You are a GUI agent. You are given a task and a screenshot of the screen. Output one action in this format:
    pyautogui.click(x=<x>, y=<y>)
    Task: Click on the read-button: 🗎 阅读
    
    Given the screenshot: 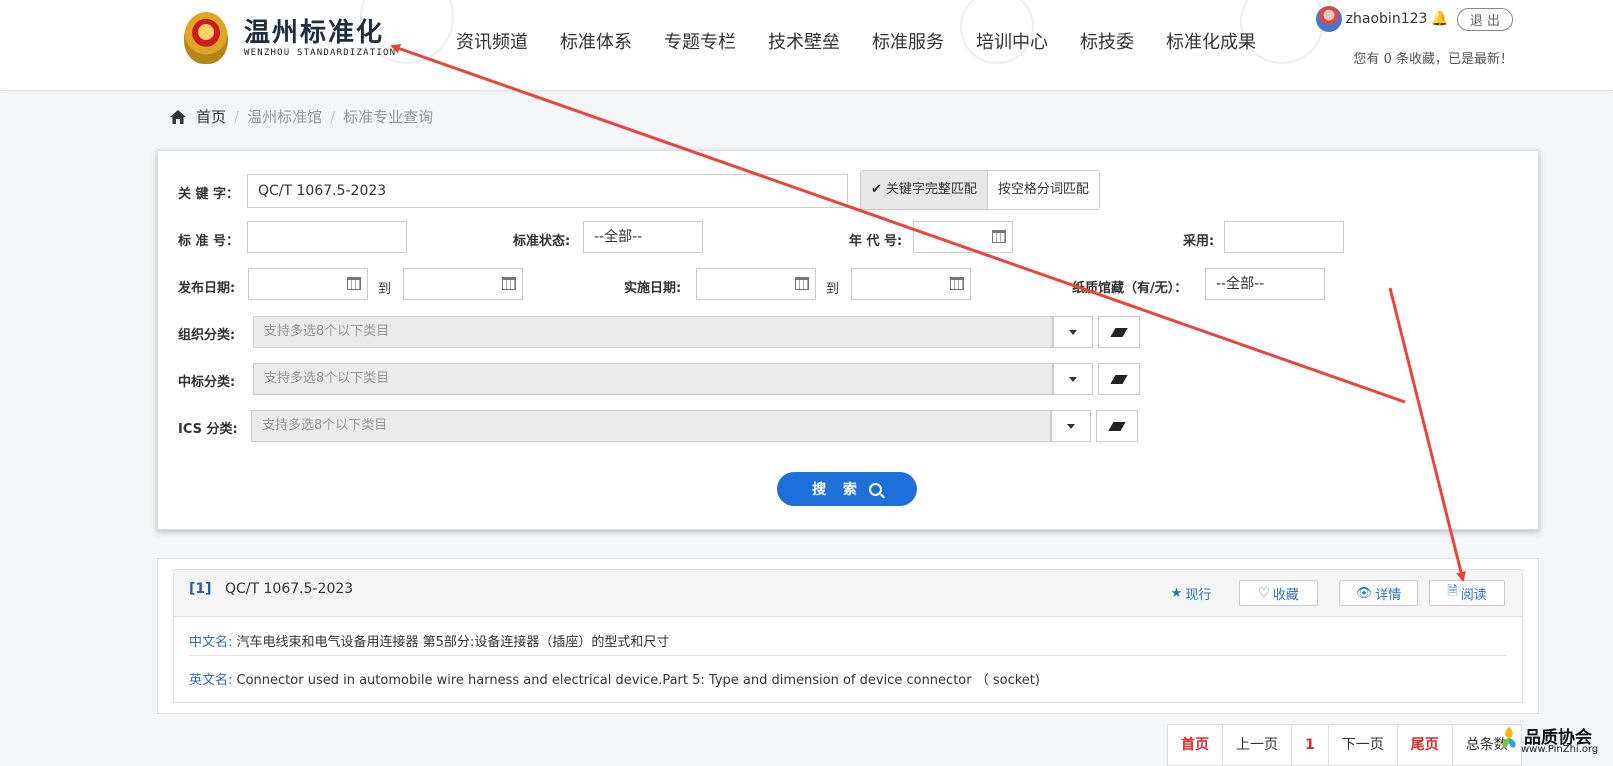 What is the action you would take?
    pyautogui.click(x=1467, y=593)
    